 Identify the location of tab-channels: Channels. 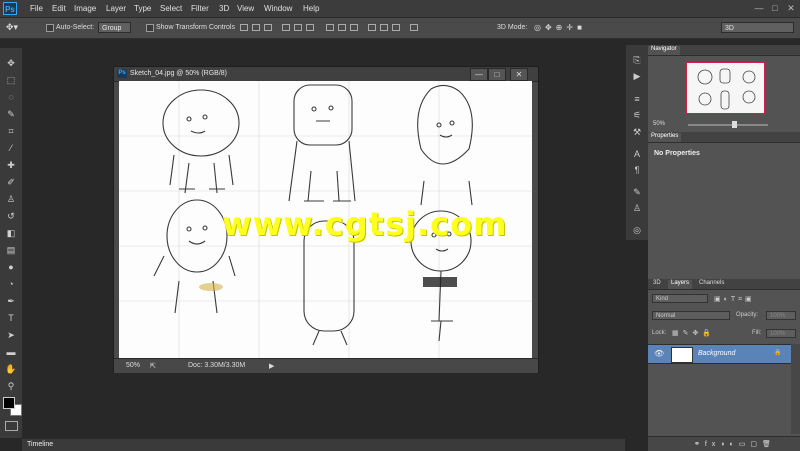
(711, 283).